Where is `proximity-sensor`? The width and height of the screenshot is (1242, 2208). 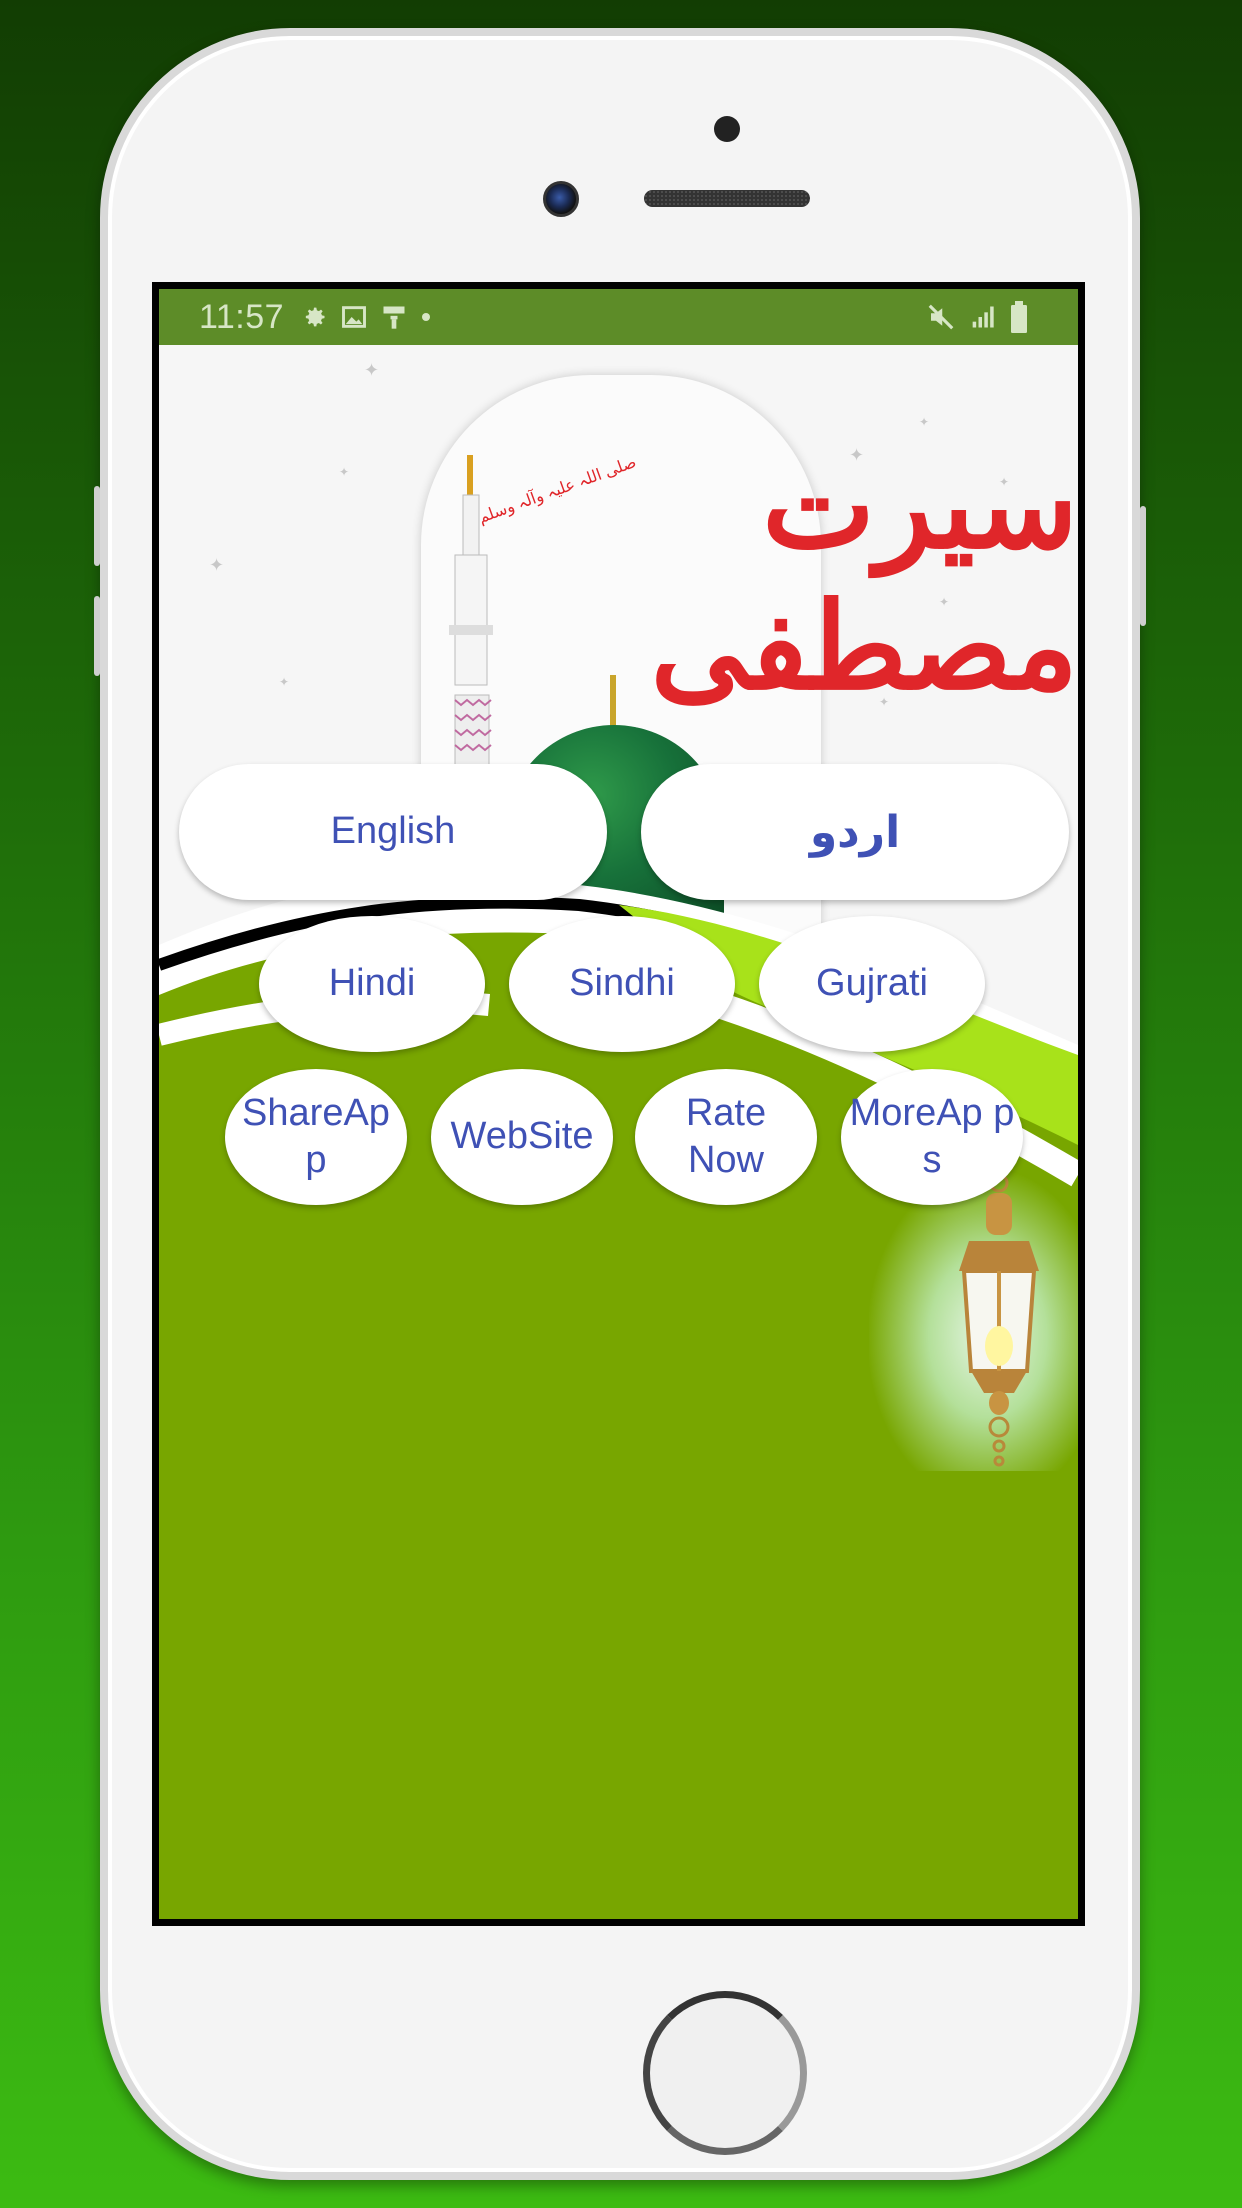
proximity-sensor is located at coordinates (727, 129).